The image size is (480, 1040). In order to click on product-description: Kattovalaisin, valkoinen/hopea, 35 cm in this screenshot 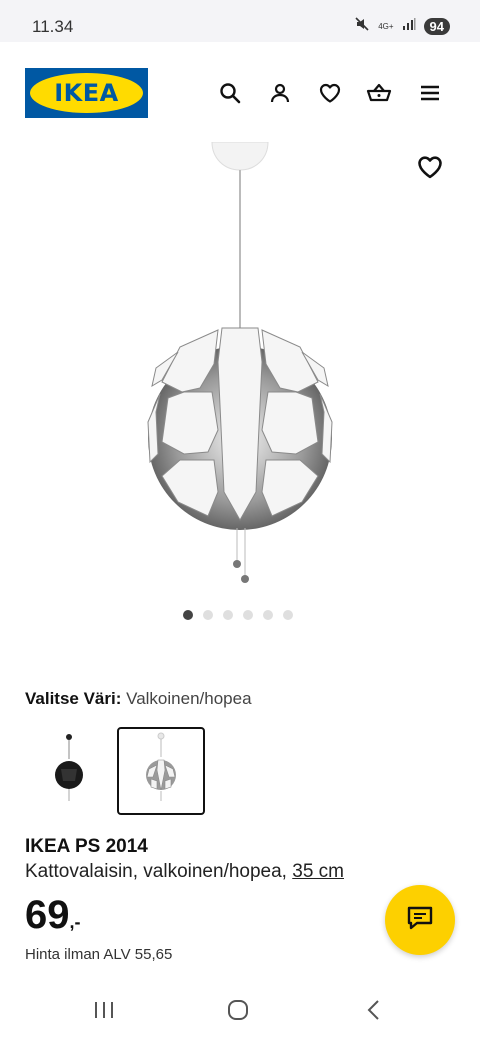, I will do `click(184, 872)`.